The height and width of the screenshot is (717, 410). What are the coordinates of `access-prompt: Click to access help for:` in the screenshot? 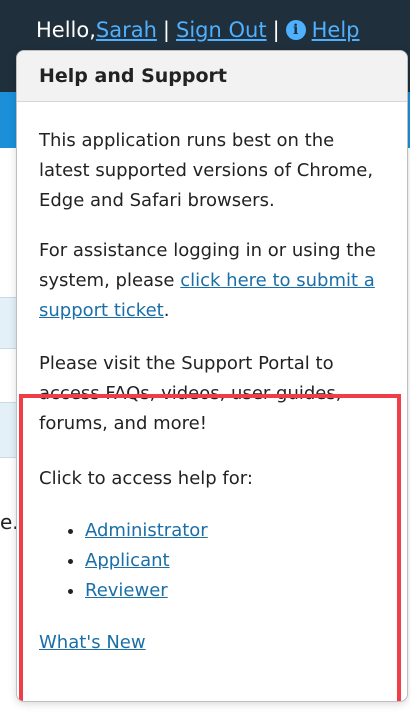 It's located at (146, 478).